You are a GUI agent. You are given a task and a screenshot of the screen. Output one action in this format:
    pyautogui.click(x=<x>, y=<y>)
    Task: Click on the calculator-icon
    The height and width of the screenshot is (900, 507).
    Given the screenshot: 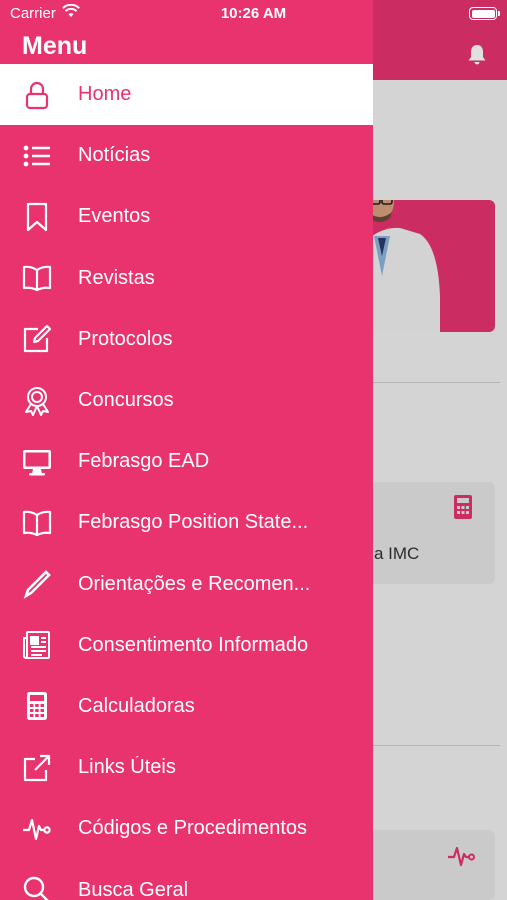 What is the action you would take?
    pyautogui.click(x=39, y=706)
    